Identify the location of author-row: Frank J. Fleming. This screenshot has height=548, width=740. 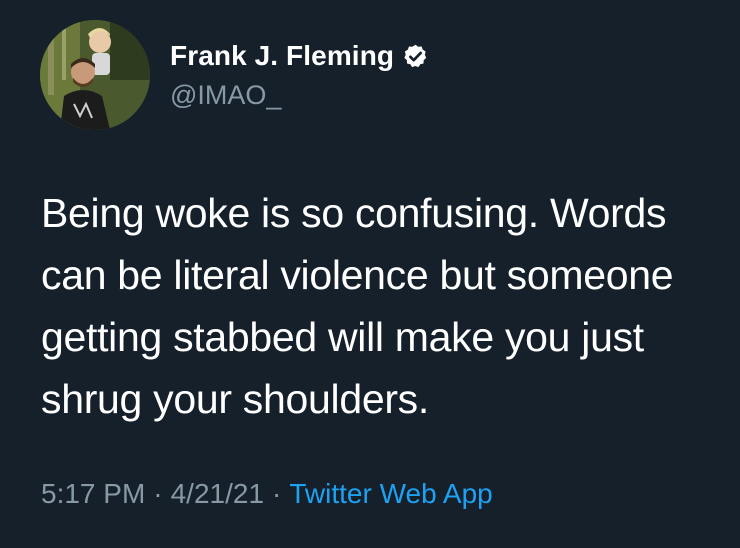
(299, 56).